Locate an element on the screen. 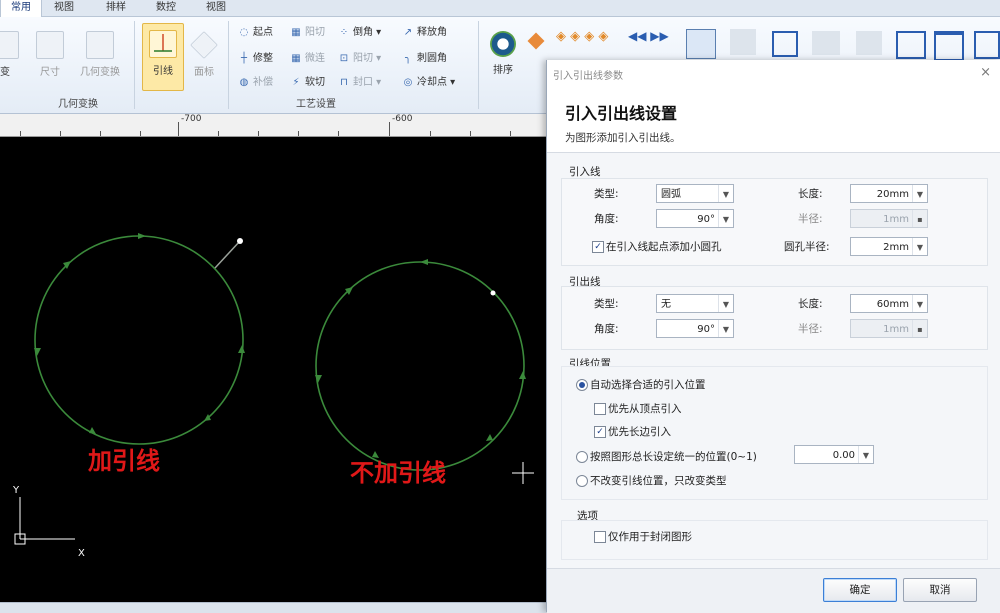 The width and height of the screenshot is (1000, 613). closed-only-checkbox is located at coordinates (600, 537).